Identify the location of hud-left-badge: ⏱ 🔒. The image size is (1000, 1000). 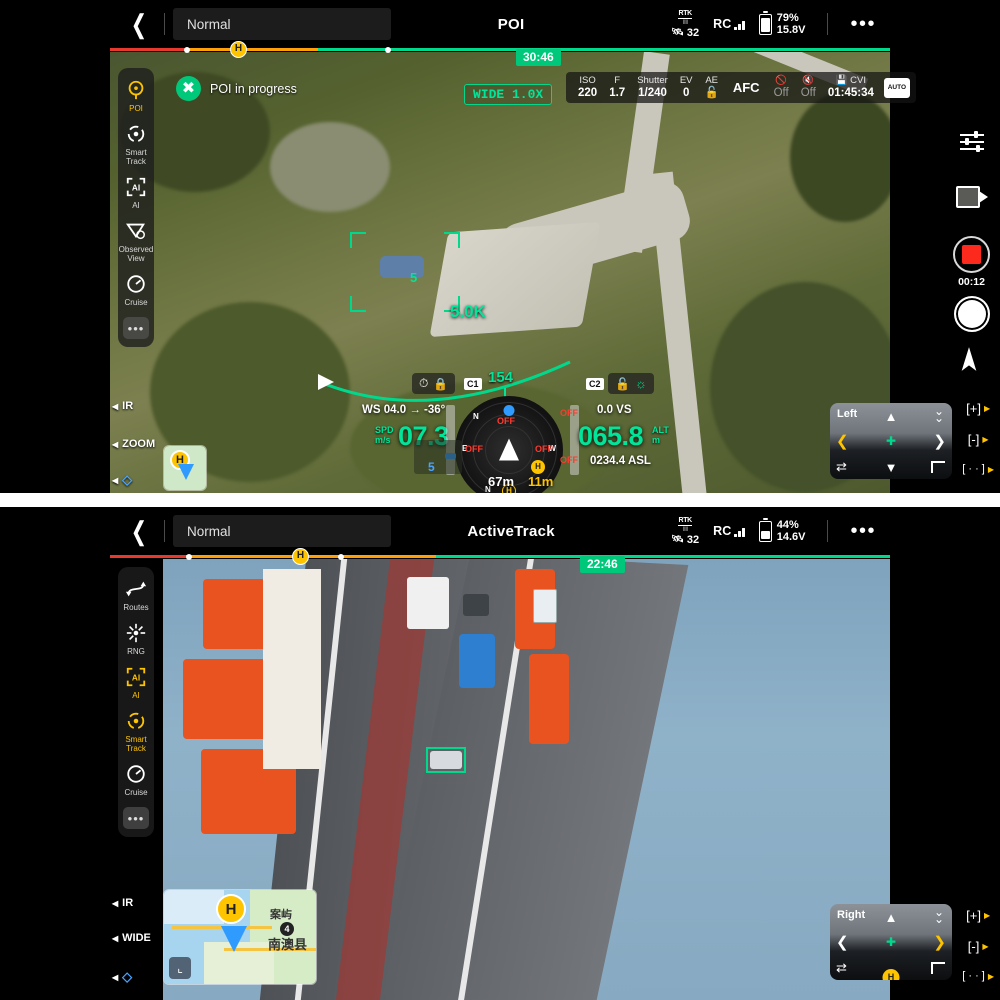
(434, 383).